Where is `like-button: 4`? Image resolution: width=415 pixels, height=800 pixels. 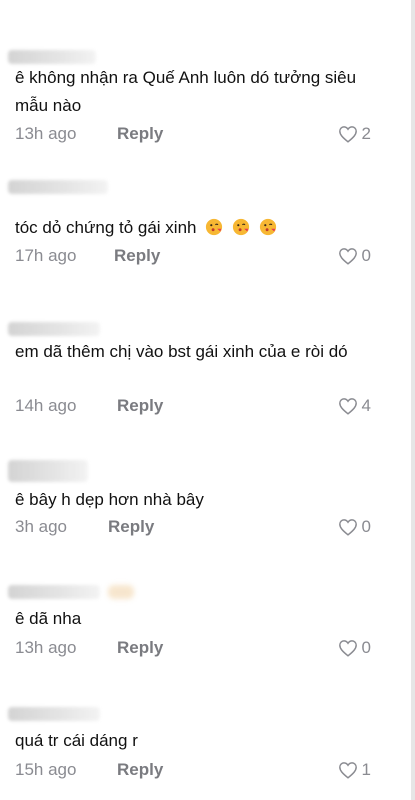
like-button: 4 is located at coordinates (354, 406).